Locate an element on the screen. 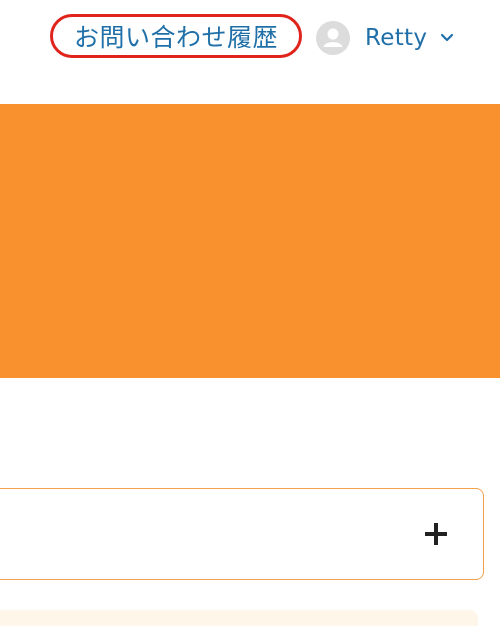 This screenshot has height=626, width=500. chevron-down-icon is located at coordinates (447, 38).